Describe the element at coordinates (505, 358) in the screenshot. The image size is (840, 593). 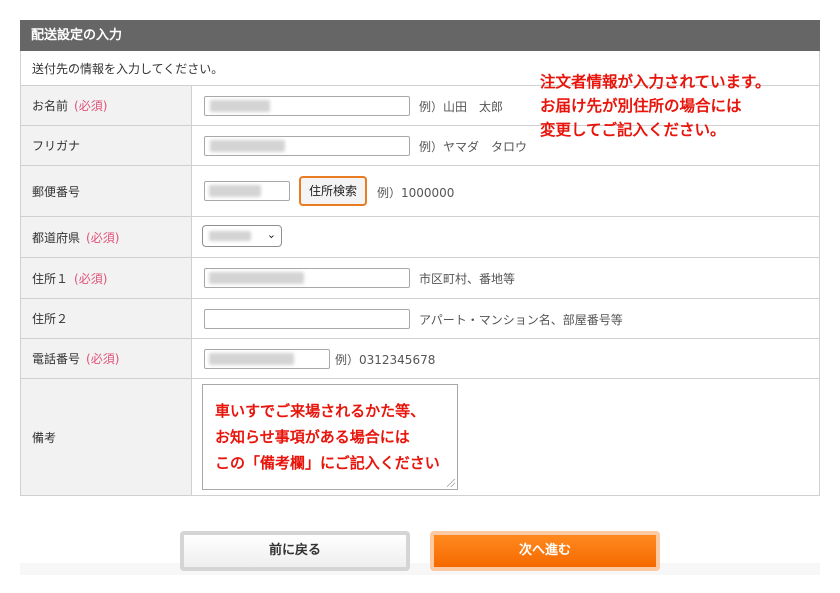
I see `phone-field-cell: 例）0312345678` at that location.